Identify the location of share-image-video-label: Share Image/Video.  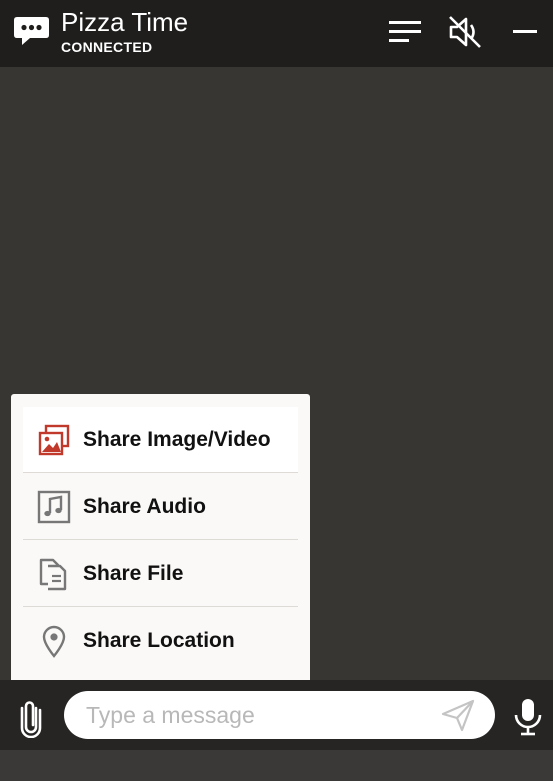
(177, 439).